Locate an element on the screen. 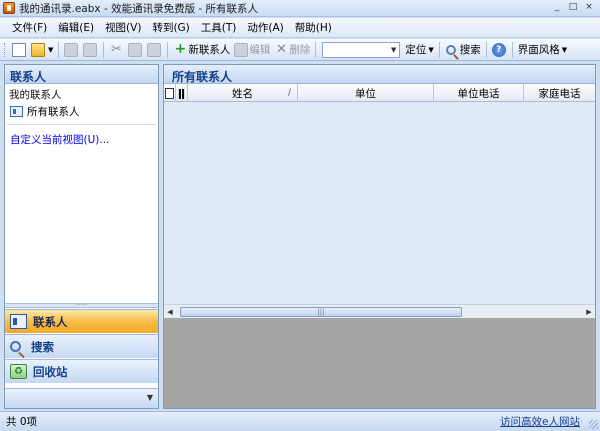  menu-action: 动作(A) is located at coordinates (265, 27).